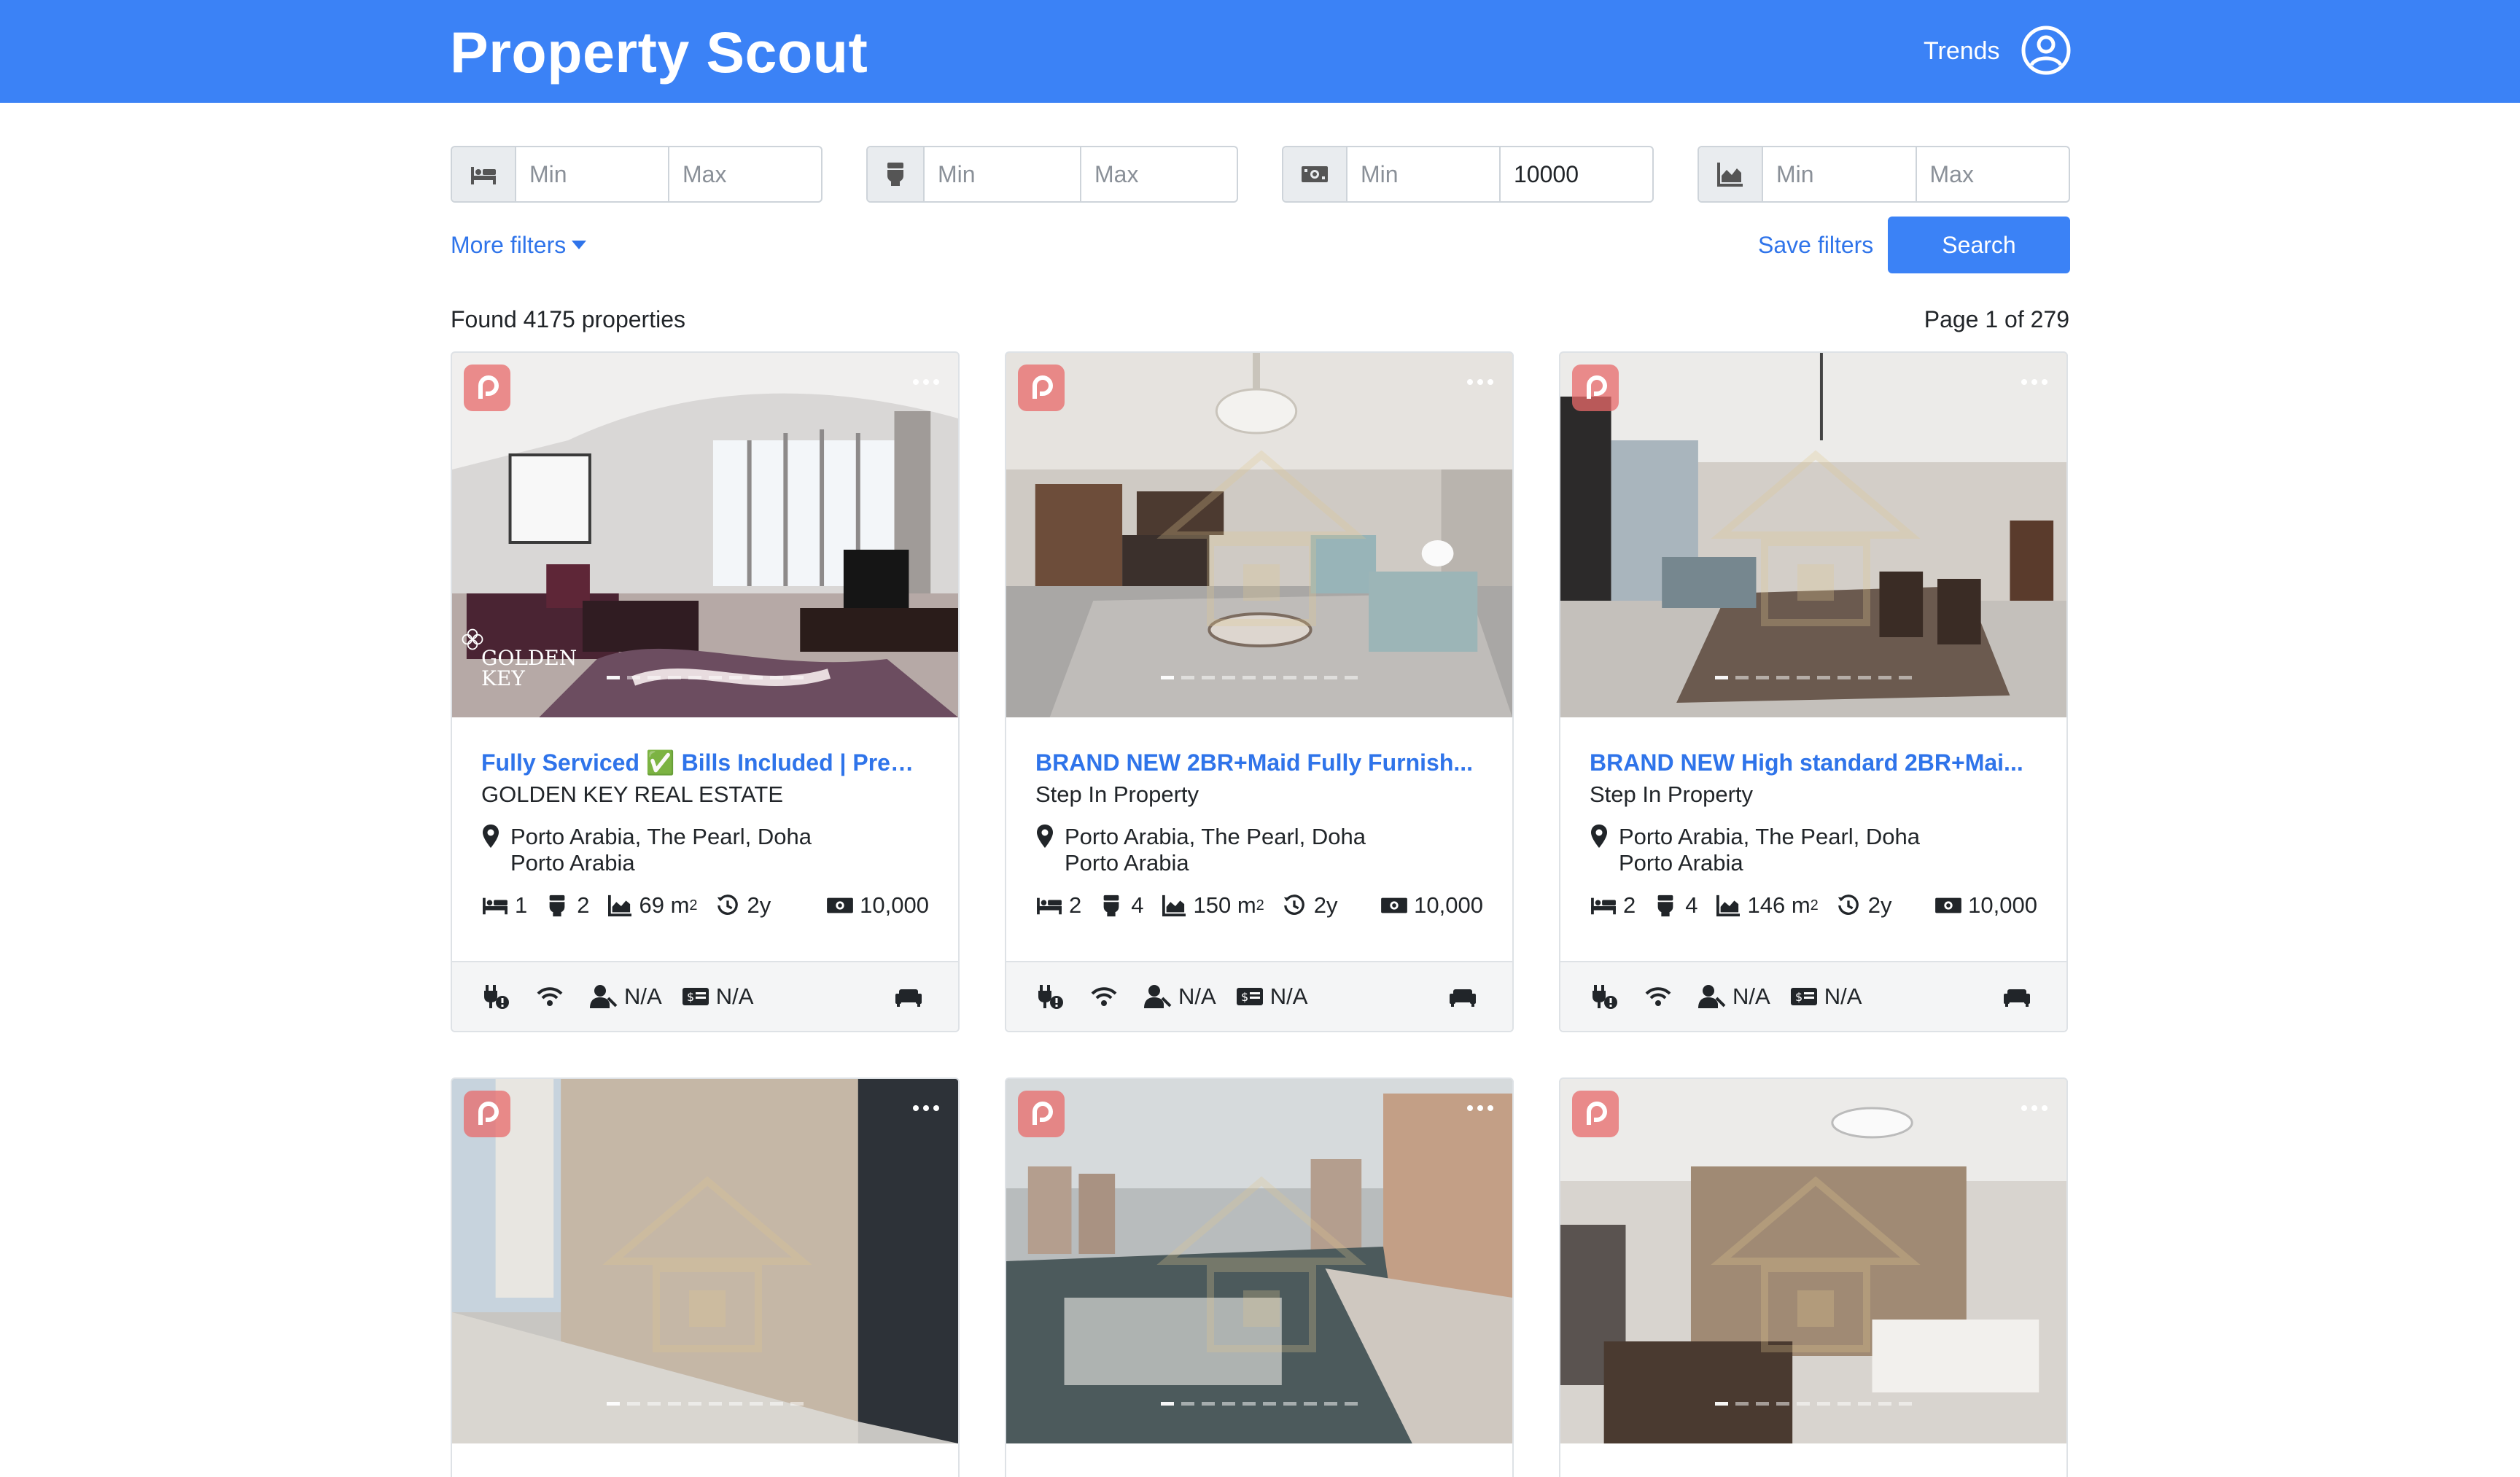  Describe the element at coordinates (1996, 319) in the screenshot. I see `page-indicator: Page 1 of 279` at that location.